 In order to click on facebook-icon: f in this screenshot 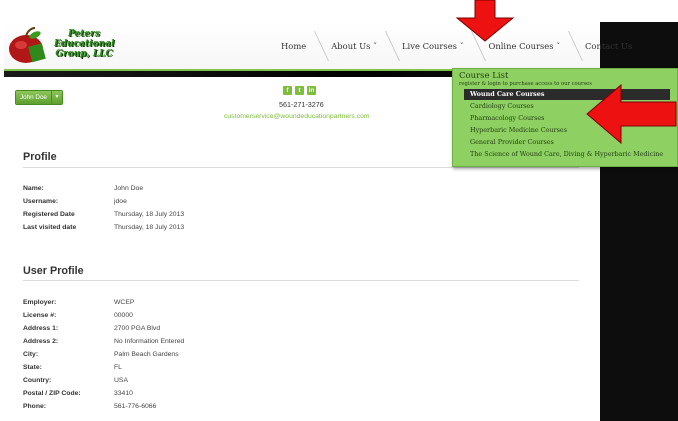, I will do `click(287, 90)`.